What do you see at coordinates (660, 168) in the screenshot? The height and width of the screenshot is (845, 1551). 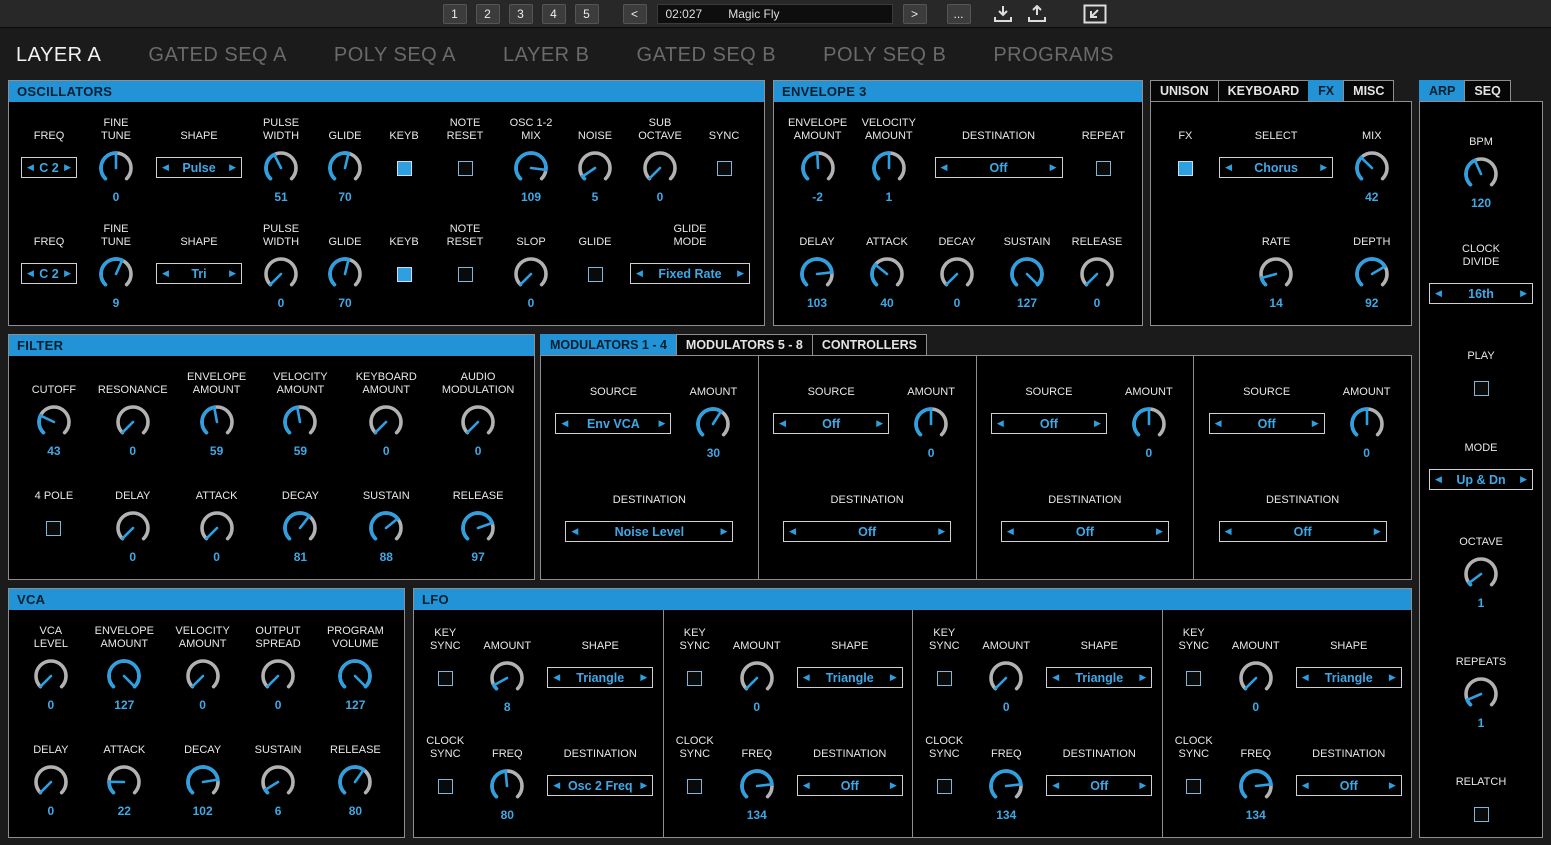 I see `sub-octave-knob` at bounding box center [660, 168].